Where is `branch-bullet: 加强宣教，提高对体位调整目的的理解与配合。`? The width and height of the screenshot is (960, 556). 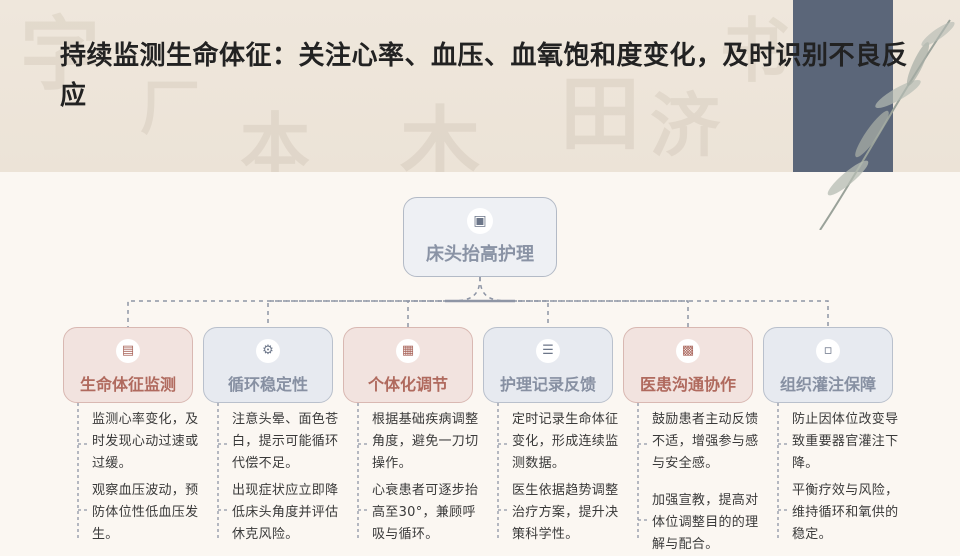 branch-bullet: 加强宣教，提高对体位调整目的的理解与配合。 is located at coordinates (705, 522).